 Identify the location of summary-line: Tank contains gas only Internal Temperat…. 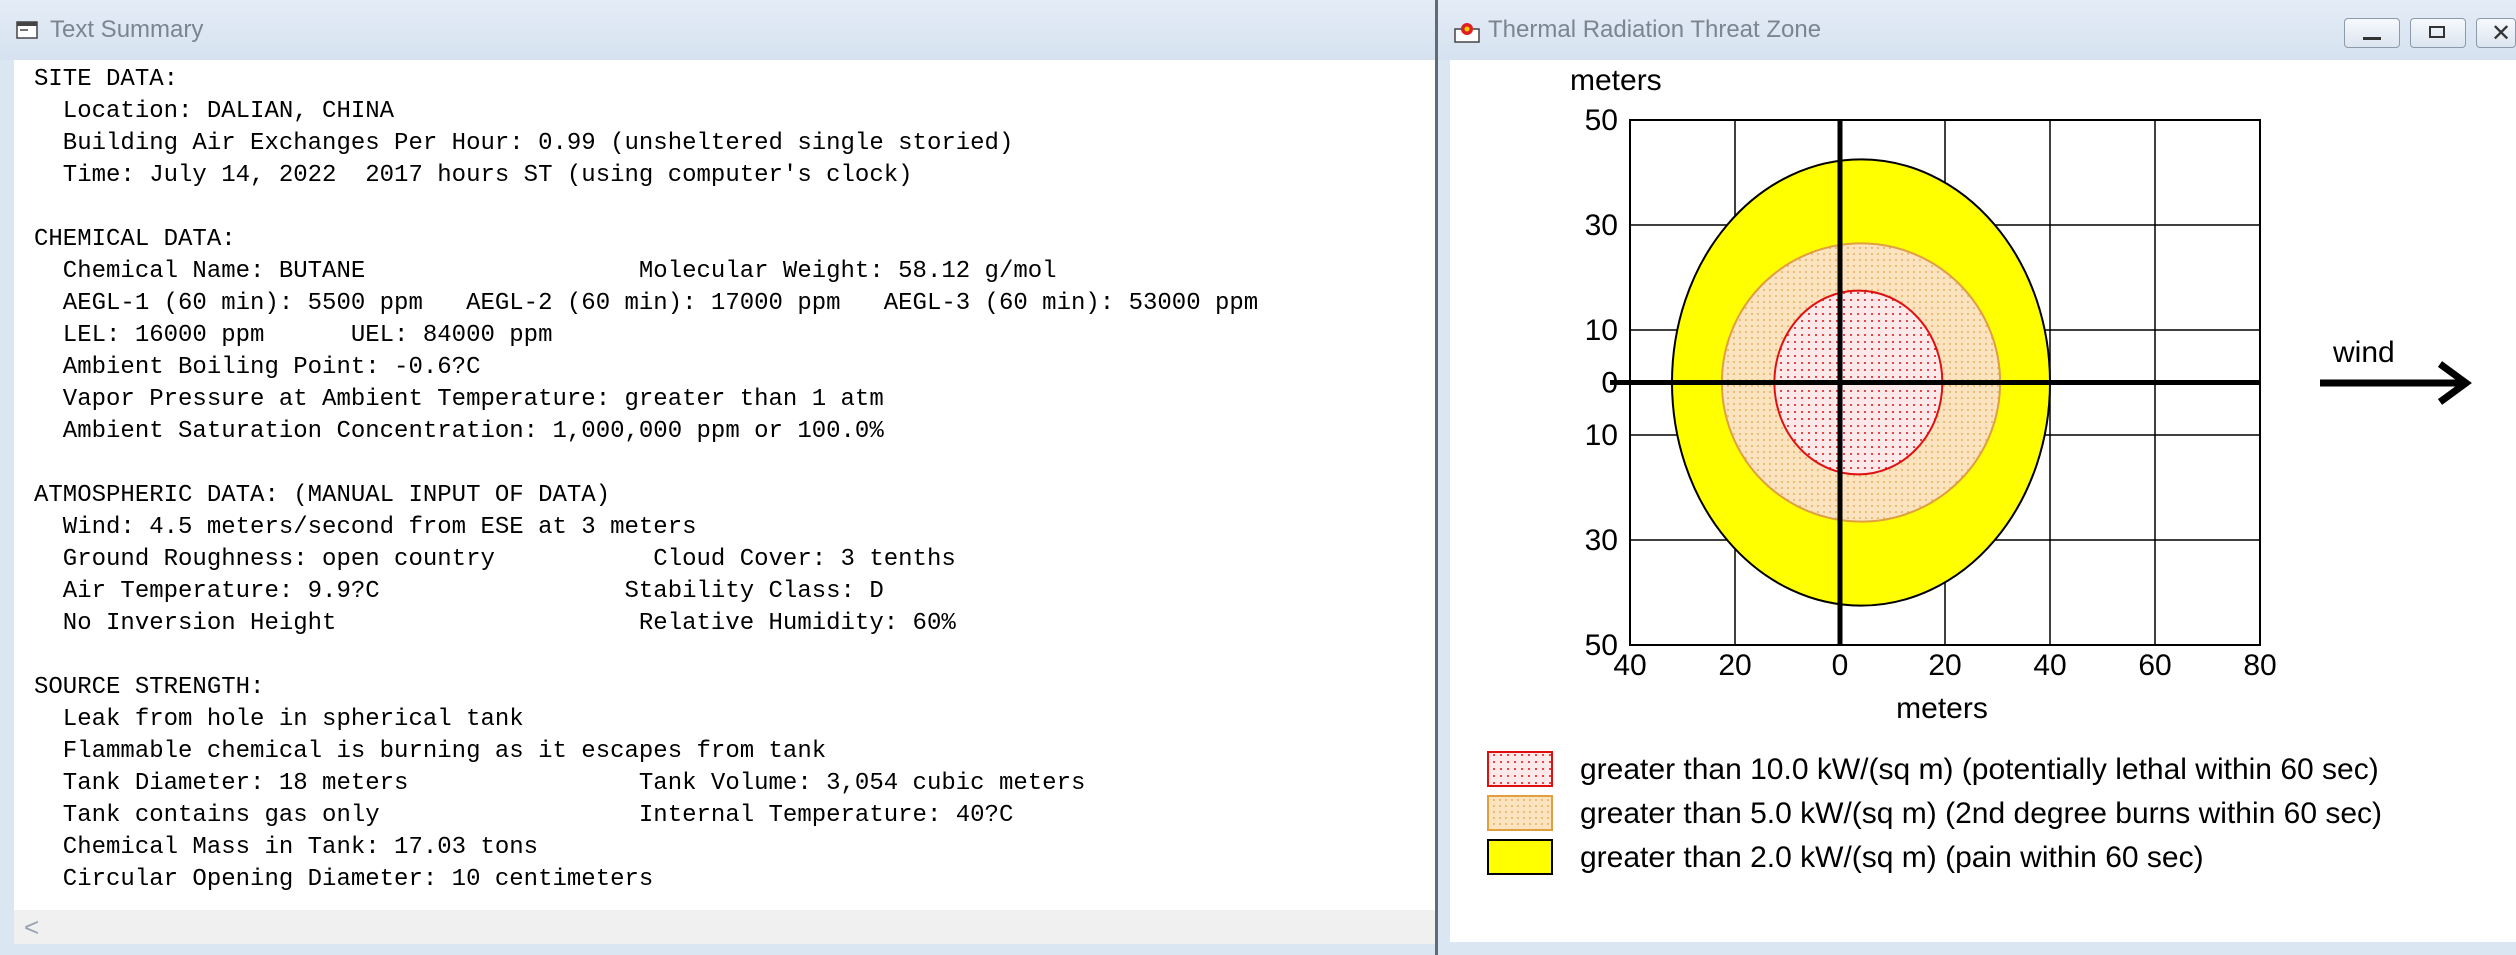
(524, 815).